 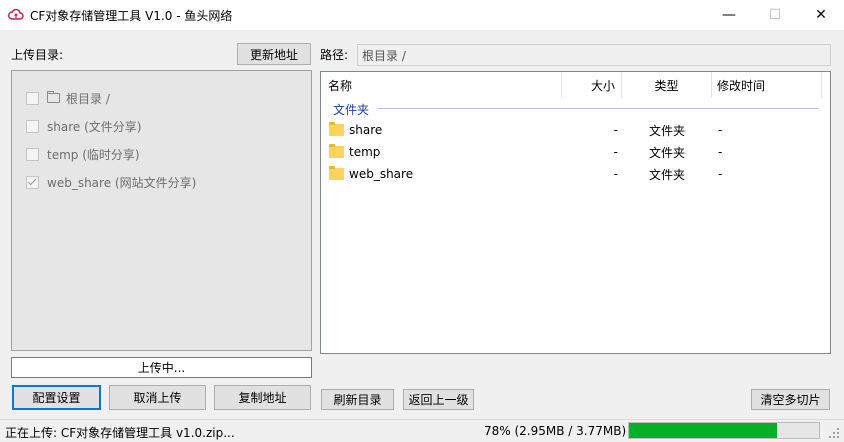 I want to click on dir-option-label: temp (临时分享), so click(x=93, y=154).